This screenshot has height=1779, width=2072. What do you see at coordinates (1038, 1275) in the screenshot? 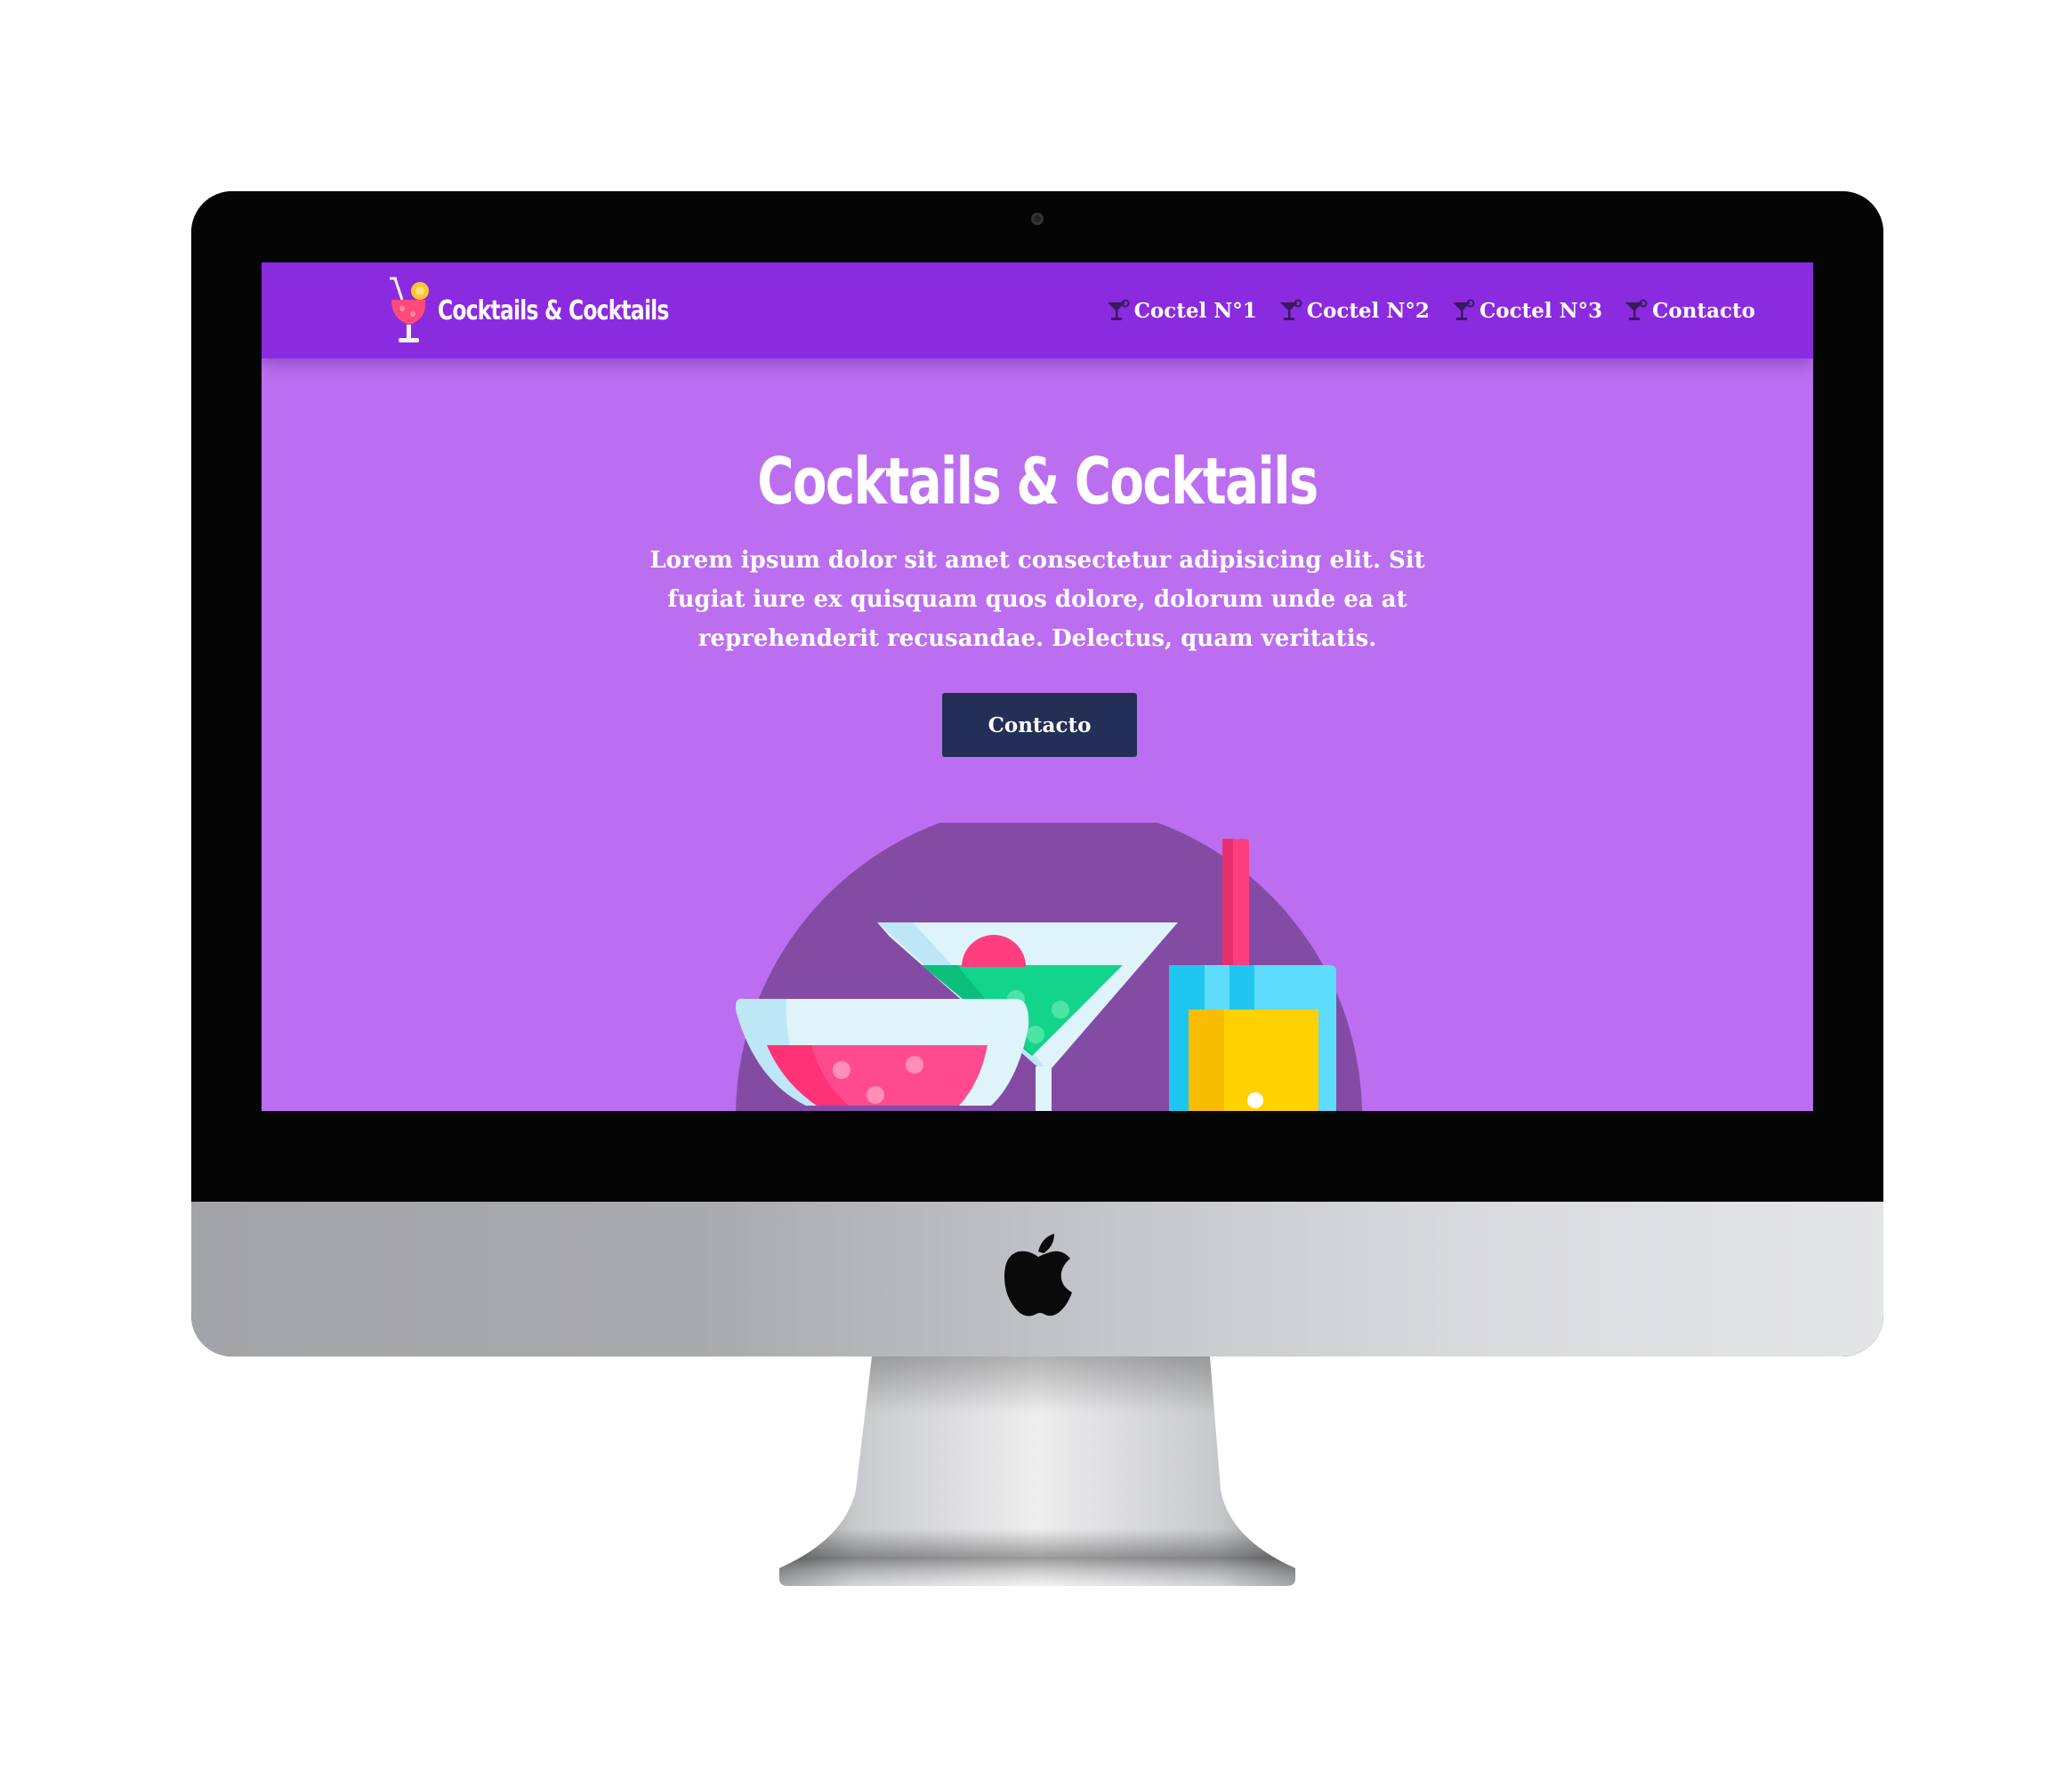
I see `apple-logo-icon` at bounding box center [1038, 1275].